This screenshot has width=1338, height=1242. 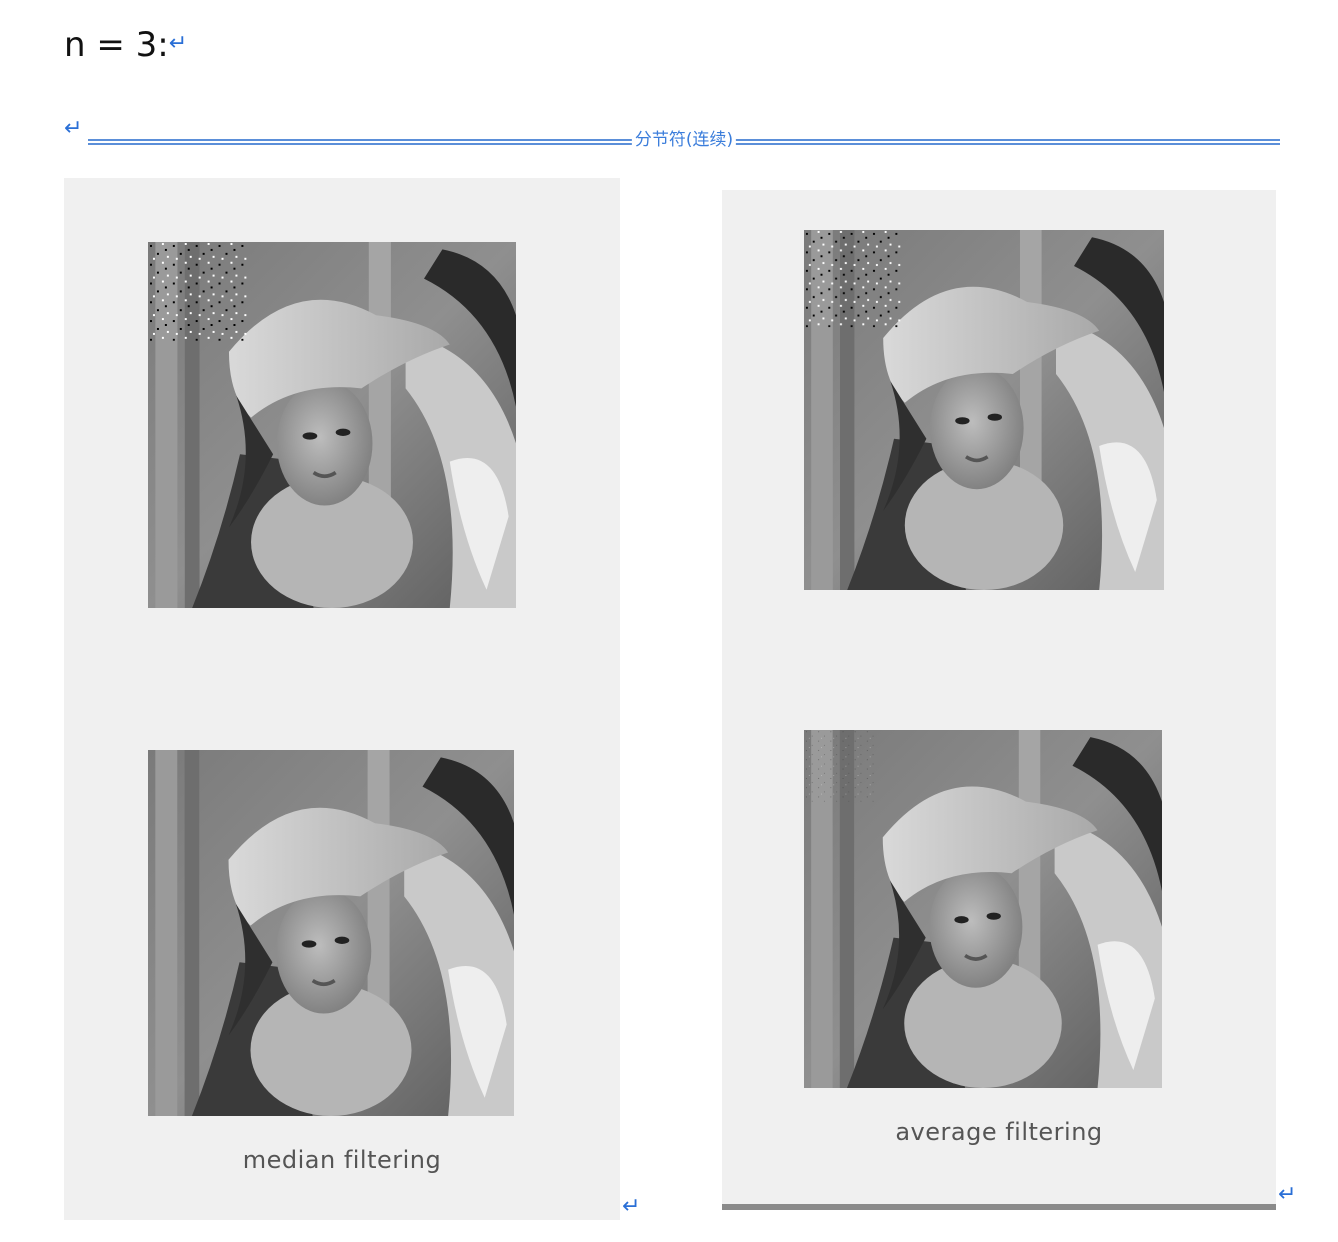 What do you see at coordinates (331, 933) in the screenshot?
I see `median-filtered-image` at bounding box center [331, 933].